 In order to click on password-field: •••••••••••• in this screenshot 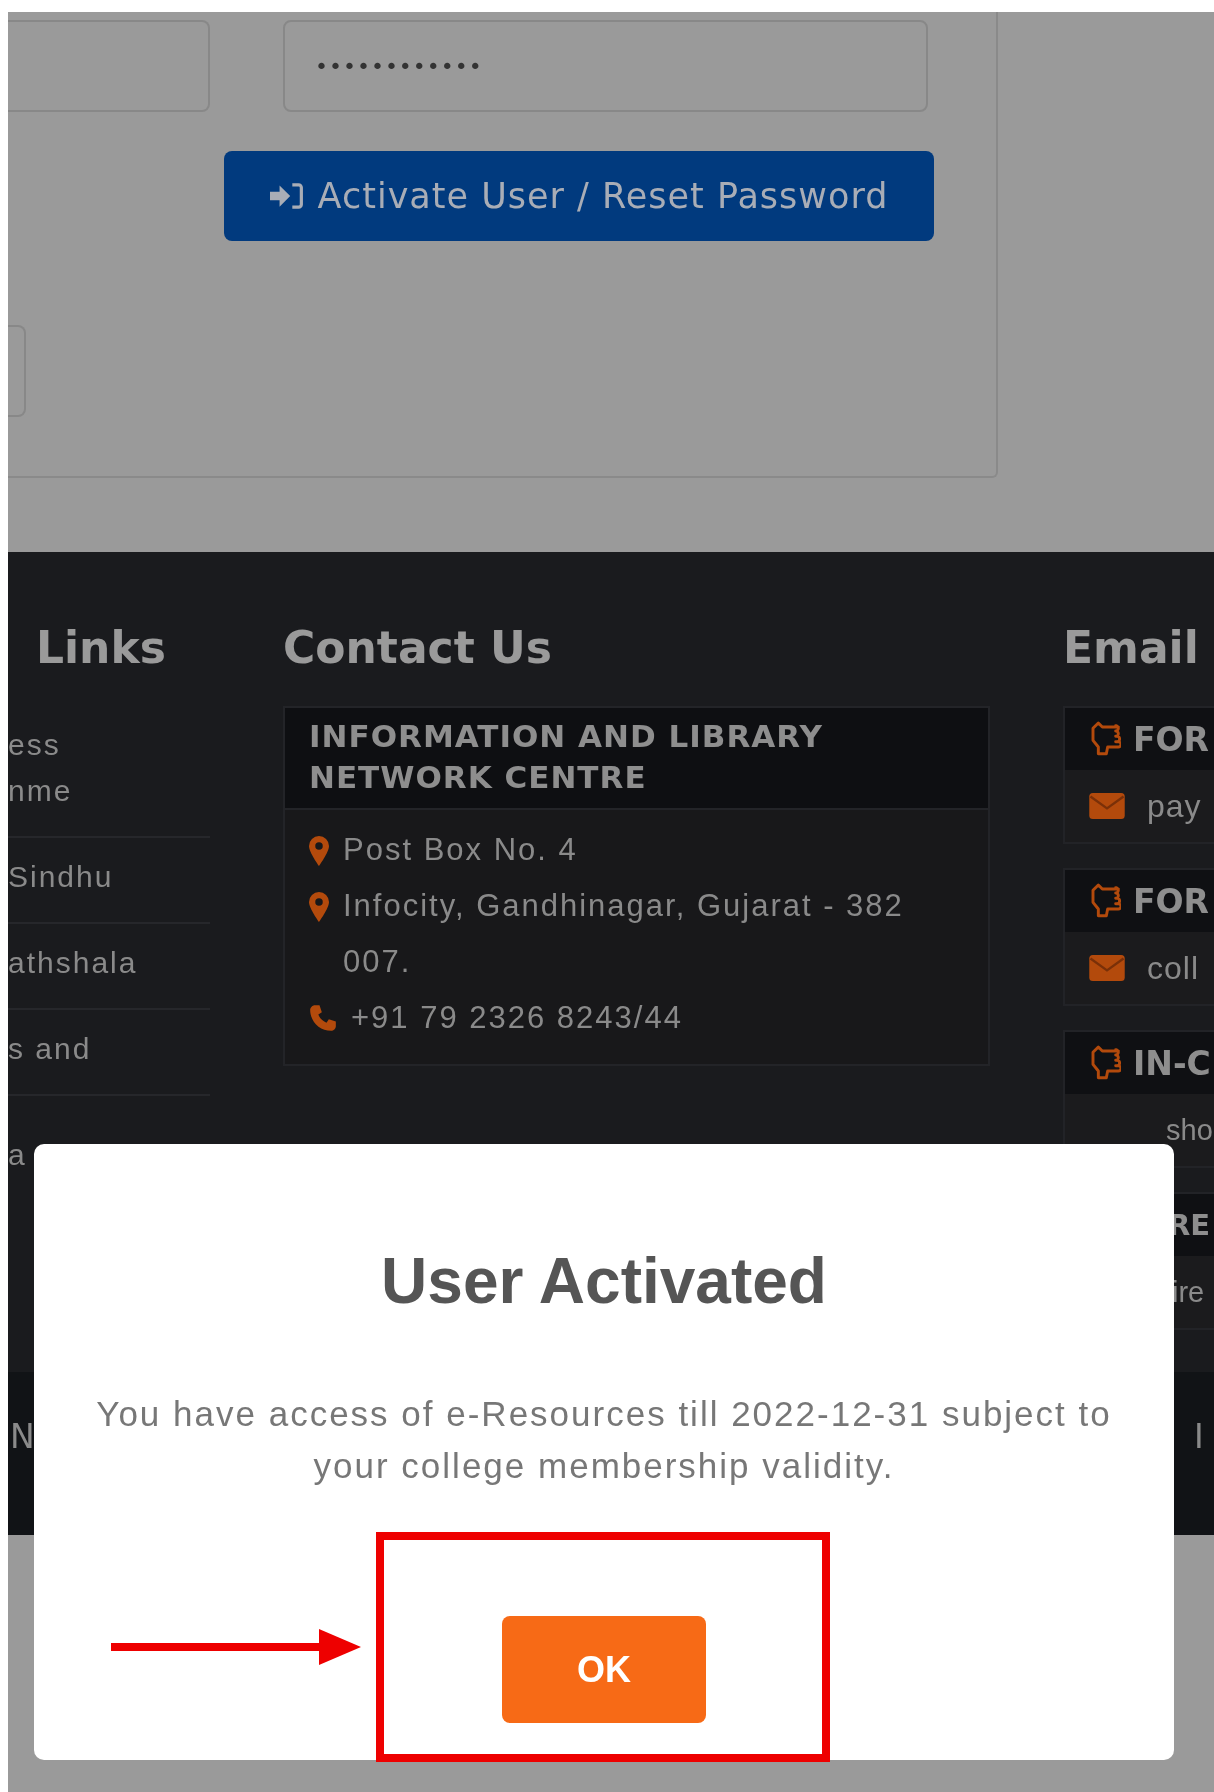, I will do `click(605, 66)`.